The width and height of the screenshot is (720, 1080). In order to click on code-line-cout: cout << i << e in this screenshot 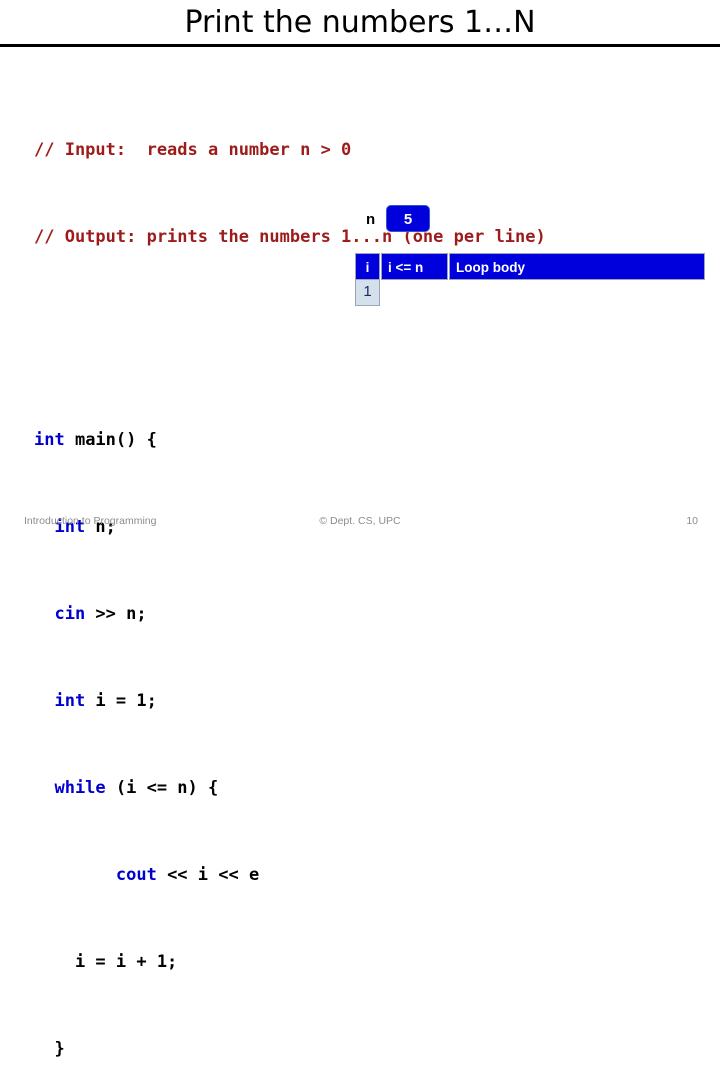, I will do `click(364, 875)`.